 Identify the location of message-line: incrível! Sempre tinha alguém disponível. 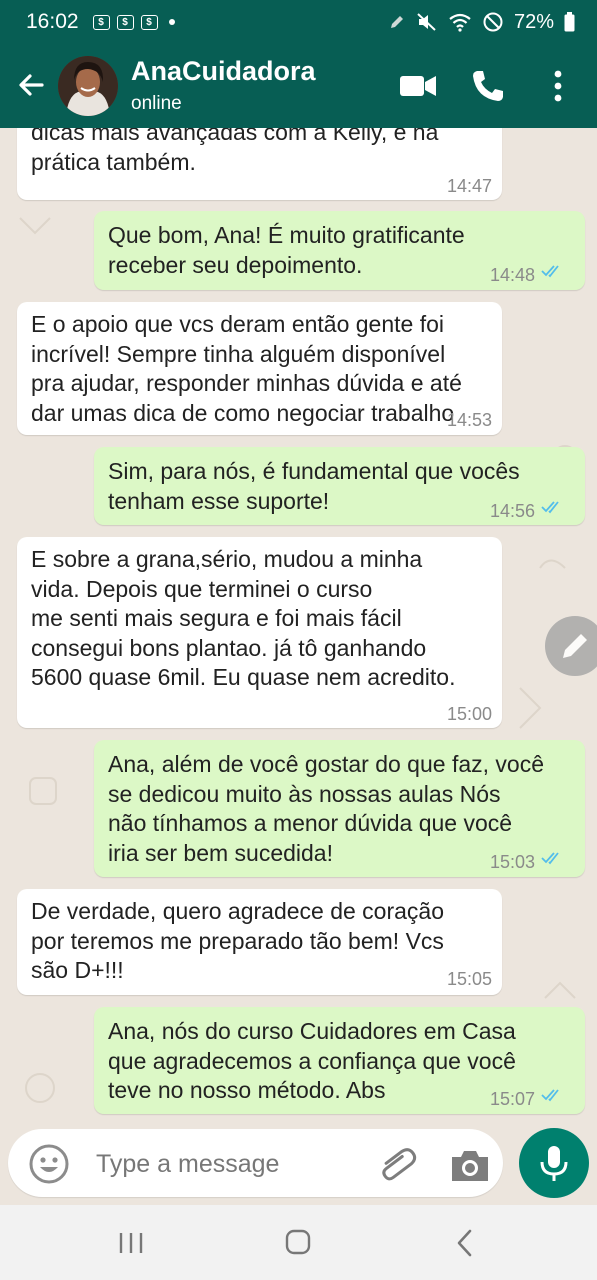
(238, 353).